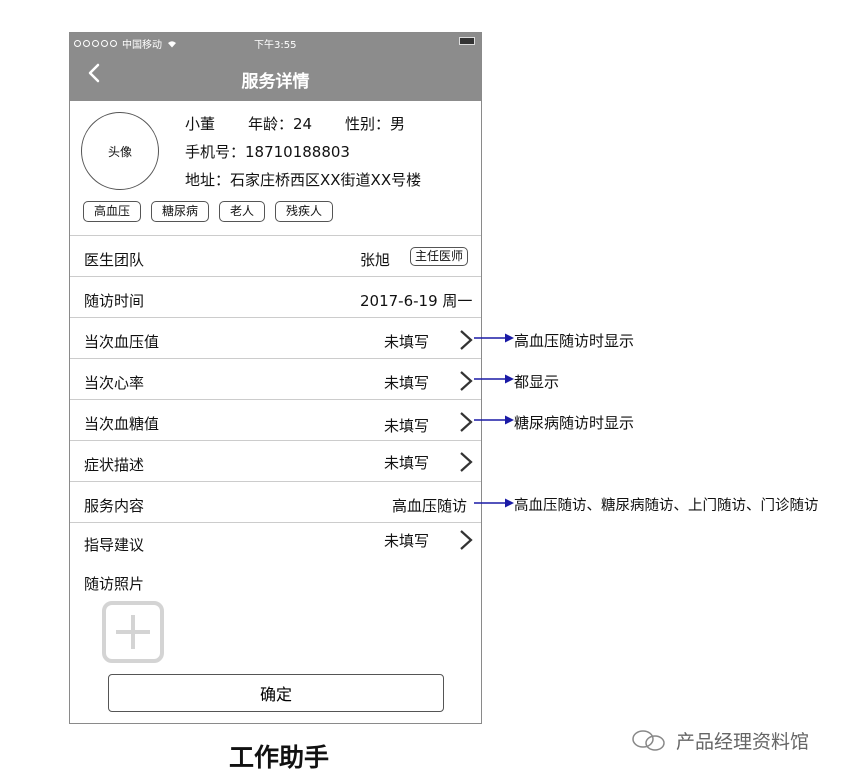 The height and width of the screenshot is (776, 850). Describe the element at coordinates (122, 424) in the screenshot. I see `blood-sugar-label: 当次血糖值` at that location.